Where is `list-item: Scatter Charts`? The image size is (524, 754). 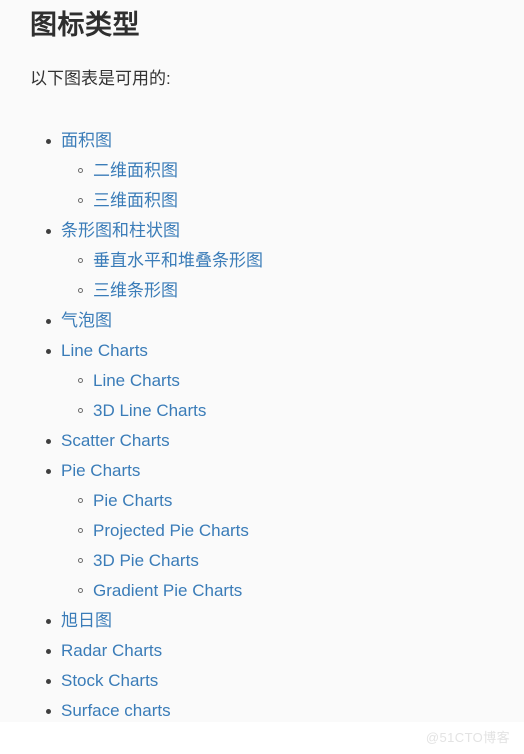 list-item: Scatter Charts is located at coordinates (265, 441).